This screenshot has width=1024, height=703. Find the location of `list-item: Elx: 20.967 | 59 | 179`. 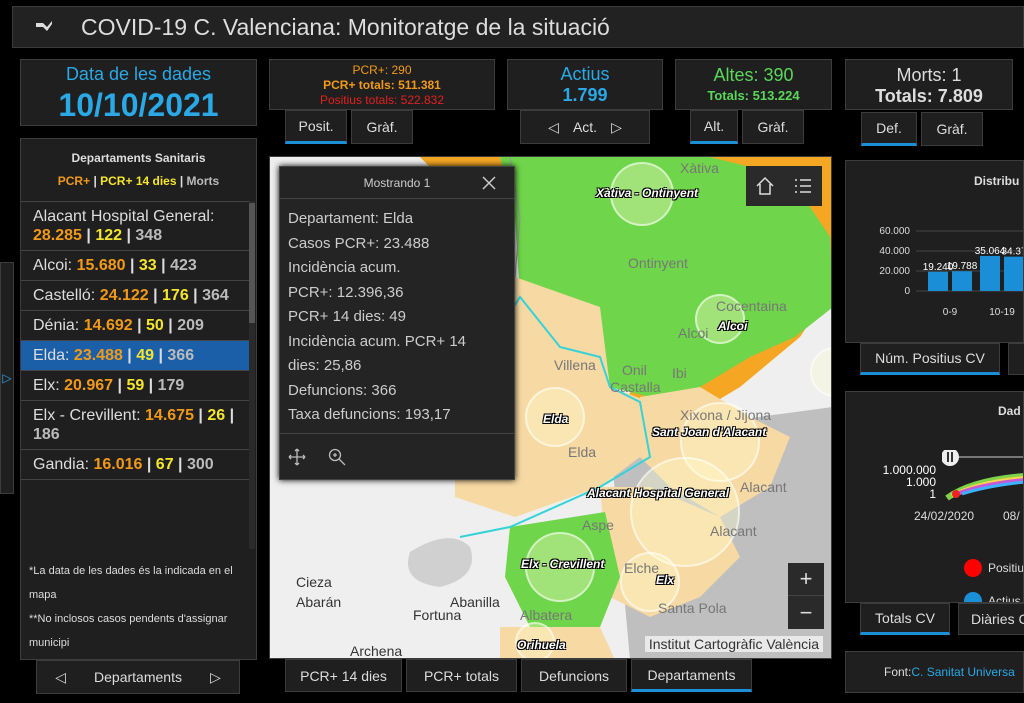

list-item: Elx: 20.967 | 59 | 179 is located at coordinates (135, 386).